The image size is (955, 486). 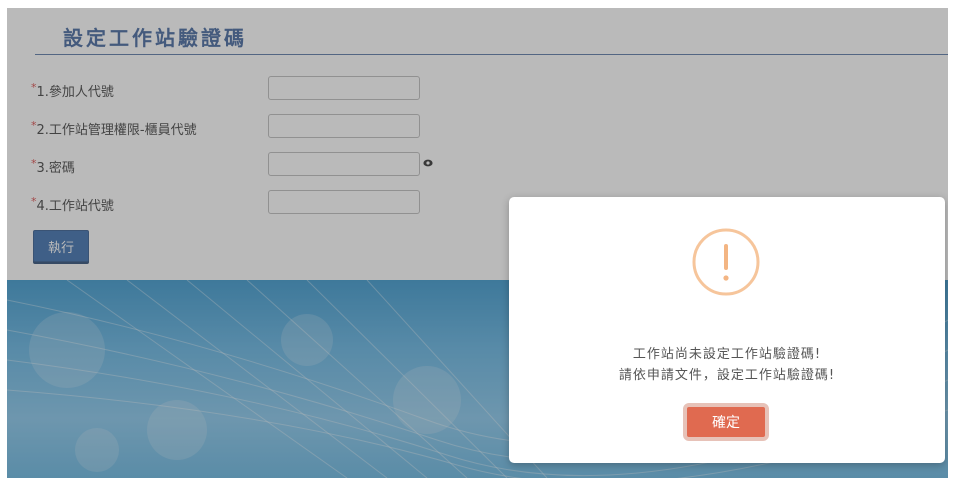 What do you see at coordinates (727, 354) in the screenshot?
I see `dialog-message-line1: 工作站尚未設定工作站驗證碼!` at bounding box center [727, 354].